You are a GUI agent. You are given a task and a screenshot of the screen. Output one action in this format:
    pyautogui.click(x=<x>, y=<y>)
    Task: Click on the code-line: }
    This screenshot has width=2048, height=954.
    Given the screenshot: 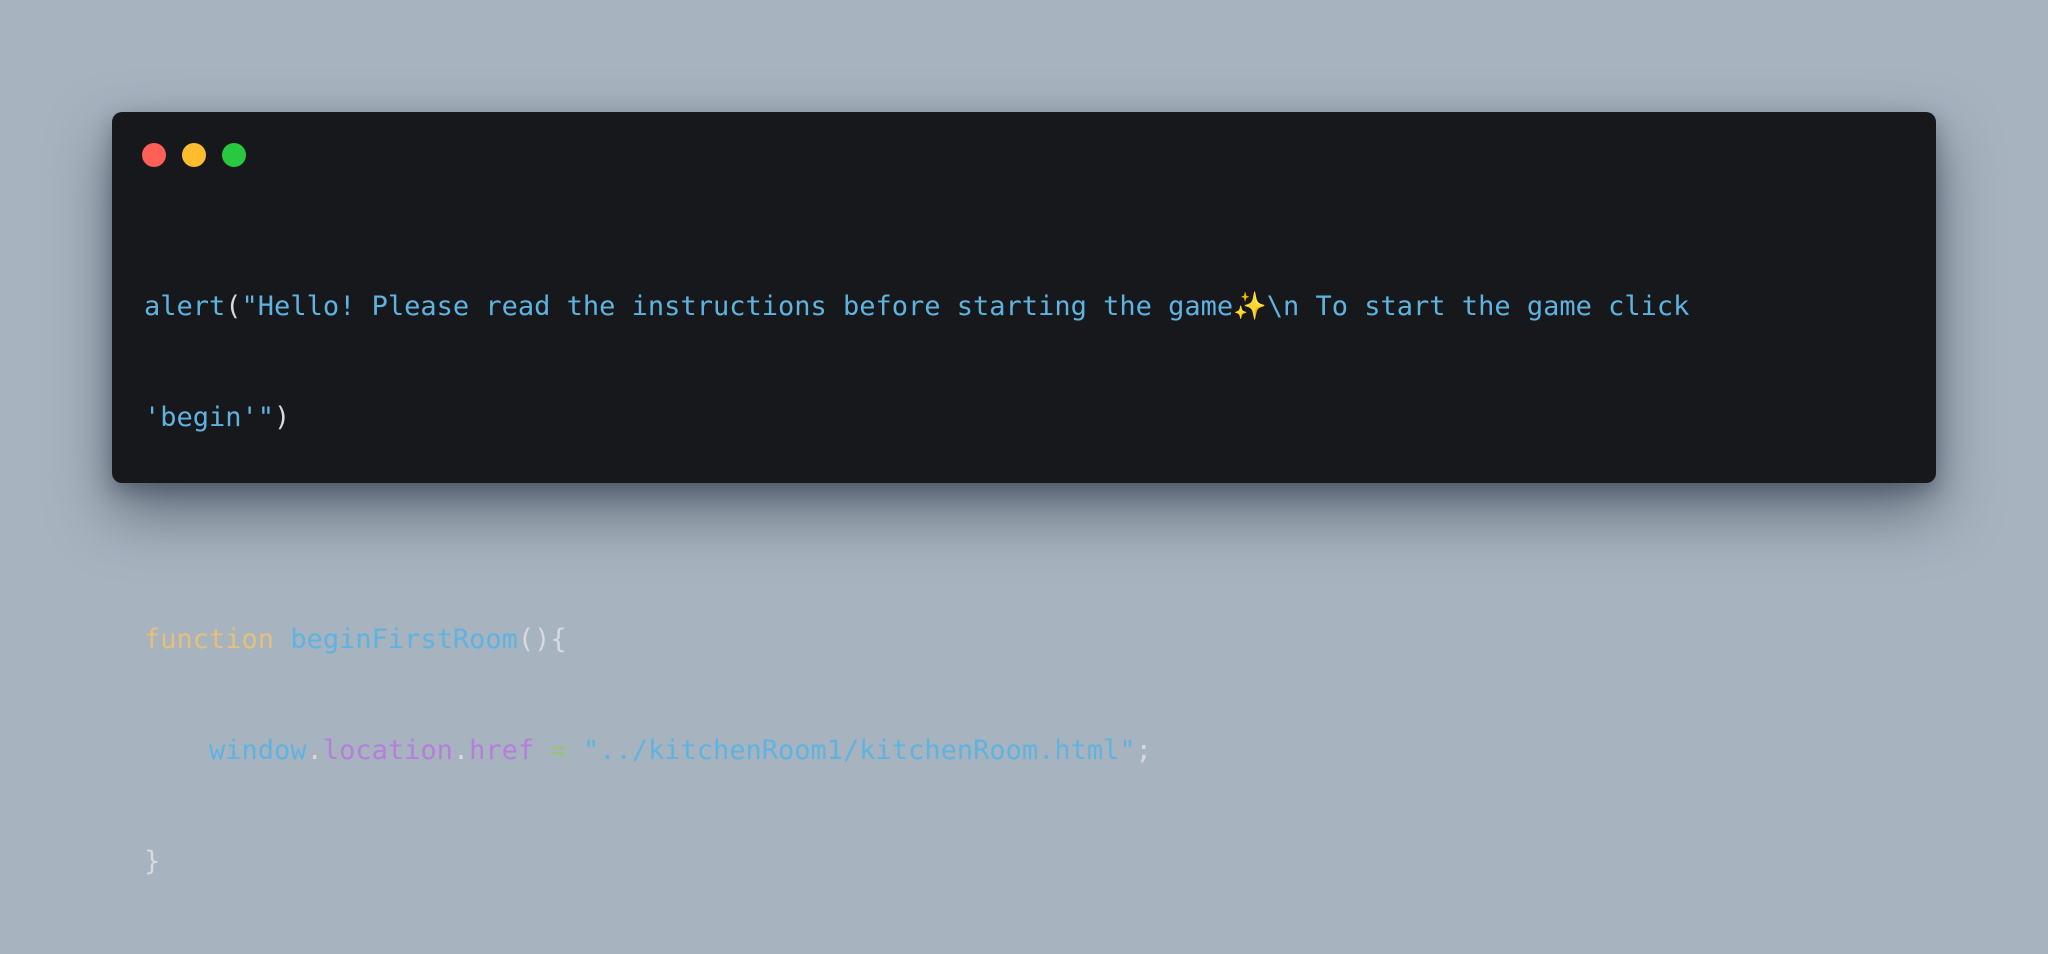 What is the action you would take?
    pyautogui.click(x=916, y=861)
    